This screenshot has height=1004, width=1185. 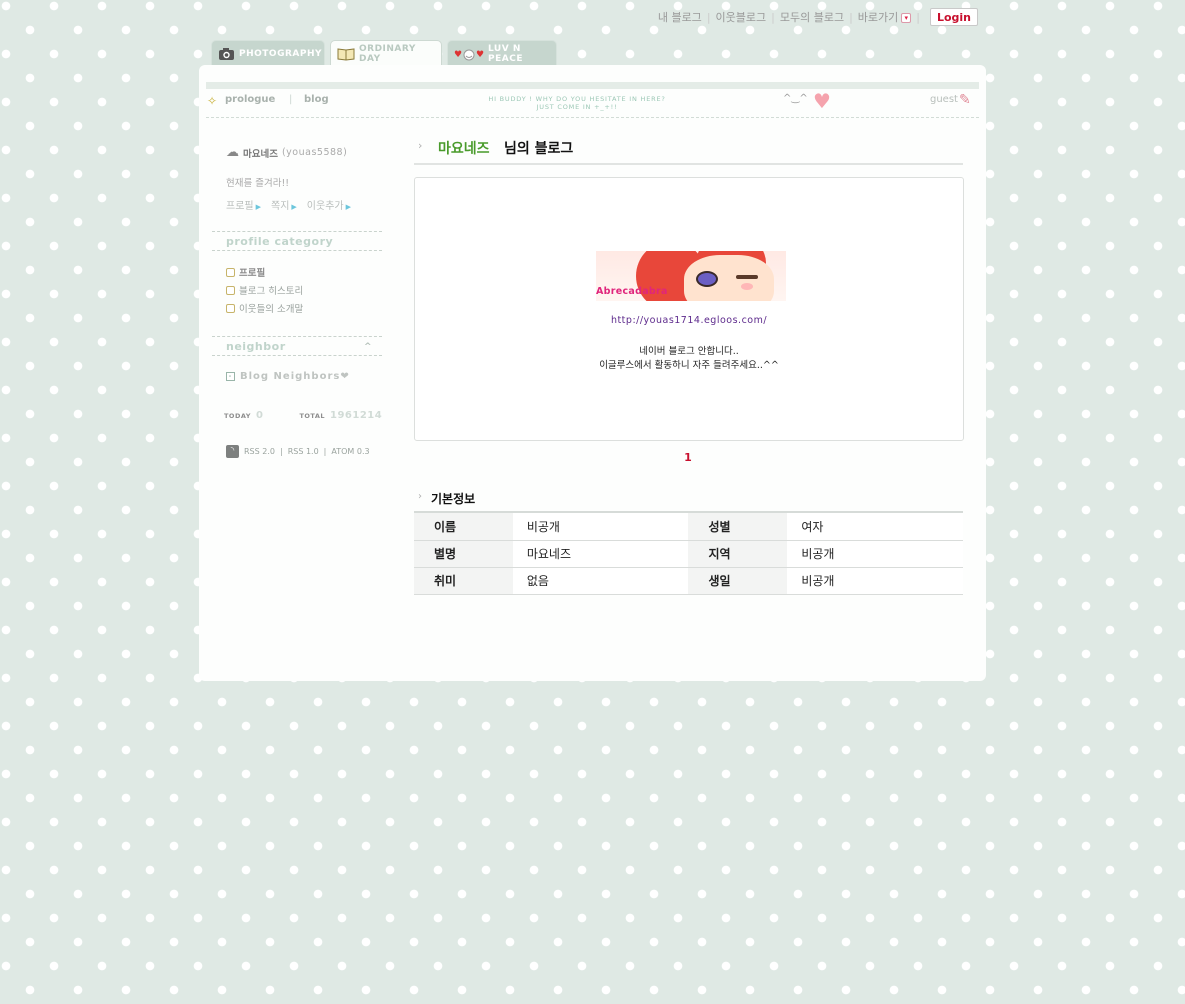 I want to click on tab-photography: PHOTOGRAPHY, so click(x=268, y=53).